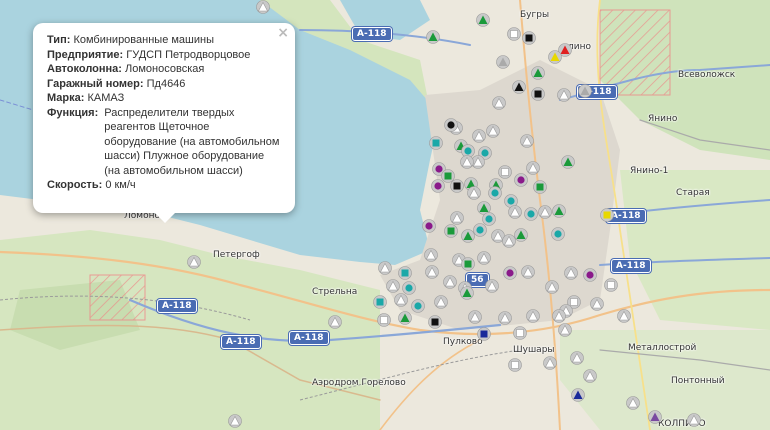  Describe the element at coordinates (85, 54) in the screenshot. I see `popup-company-label: Предприятие:` at that location.